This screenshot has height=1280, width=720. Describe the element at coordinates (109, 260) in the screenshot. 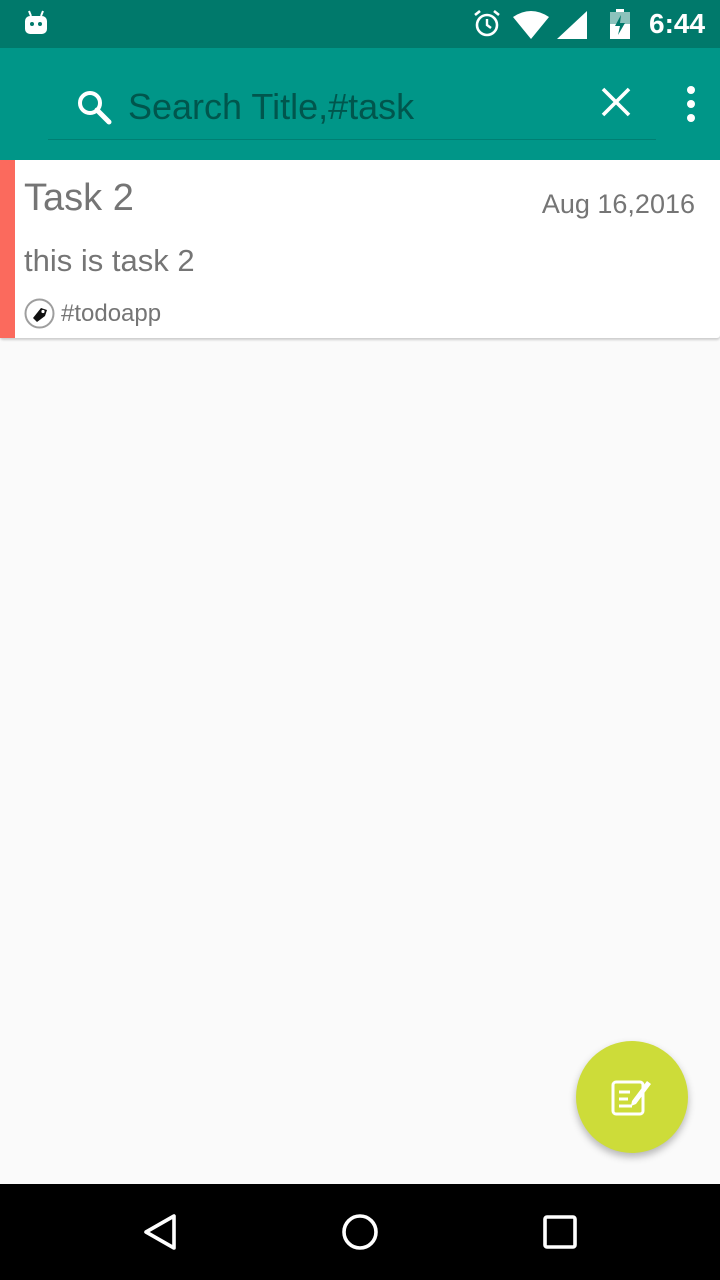

I see `task-description: this is task 2` at that location.